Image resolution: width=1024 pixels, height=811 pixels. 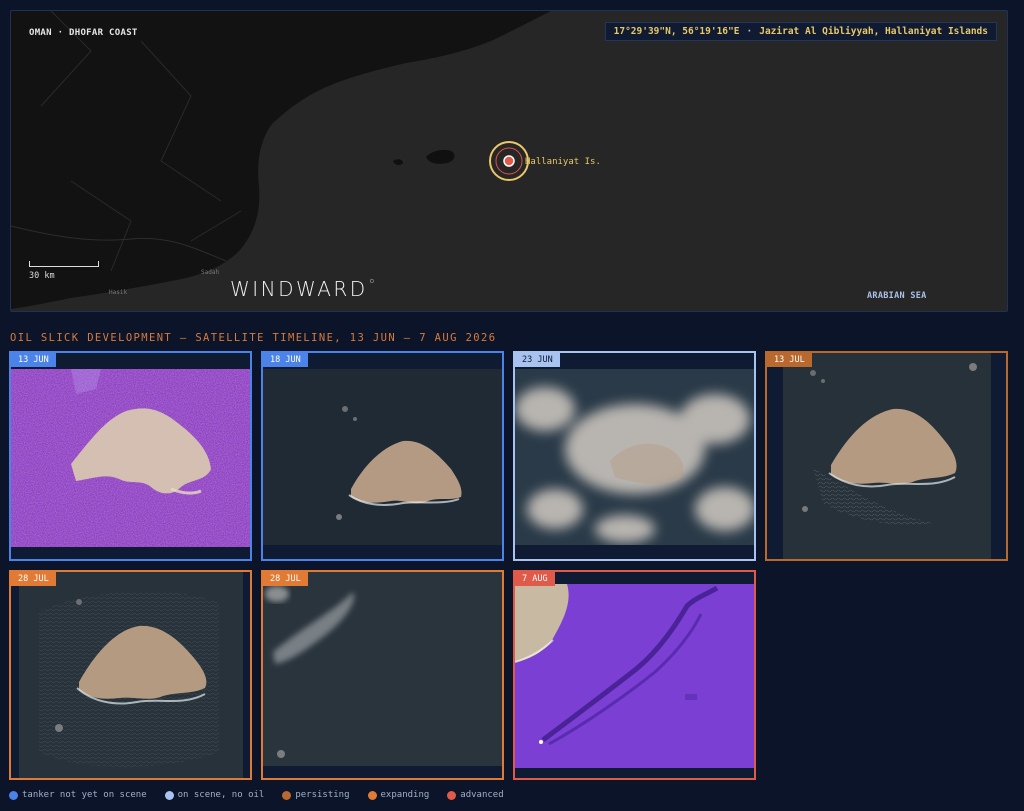 I want to click on scale-bar, so click(x=64, y=264).